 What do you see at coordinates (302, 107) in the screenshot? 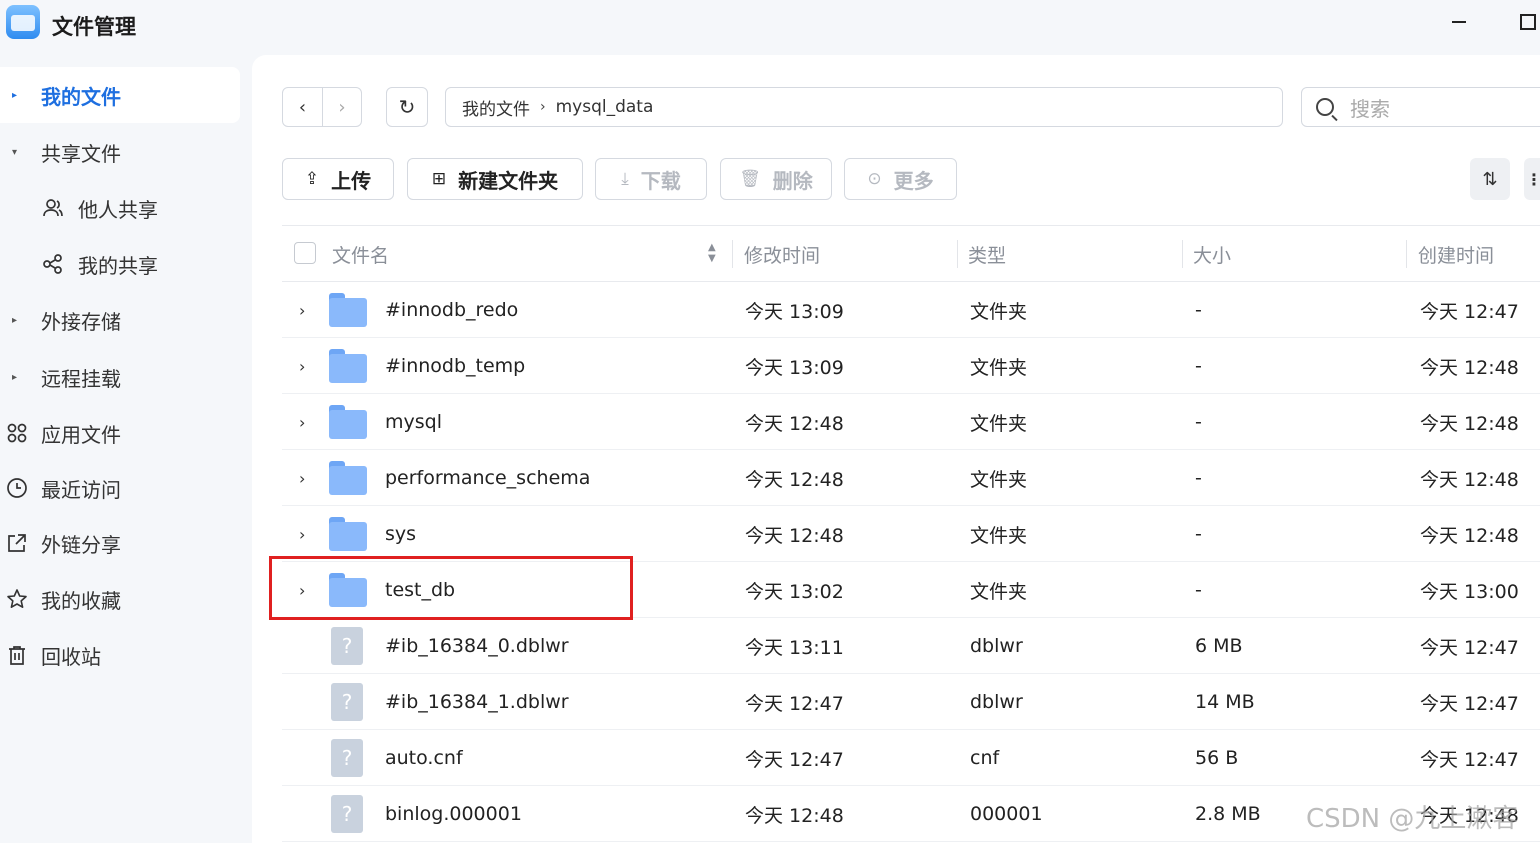
I see `back-button: ‹` at bounding box center [302, 107].